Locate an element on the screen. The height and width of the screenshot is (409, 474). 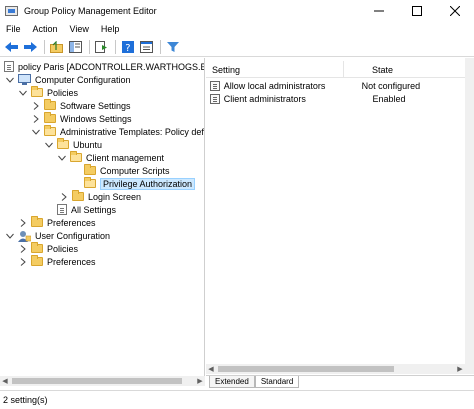
menu-action: Action is located at coordinates (45, 29).